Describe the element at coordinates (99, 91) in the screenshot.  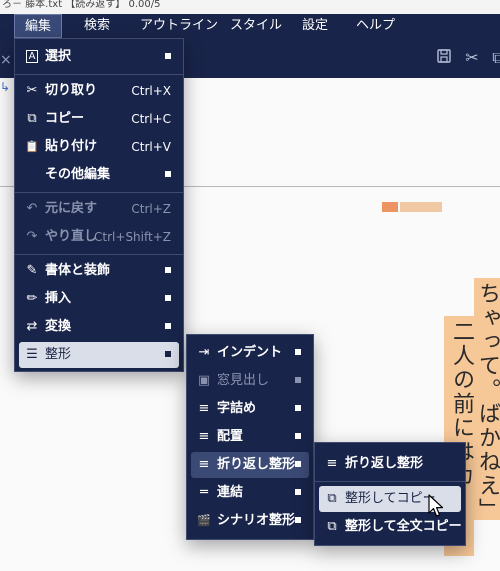
I see `menu-item-cut: ✂ 切り取り Ctrl+X` at that location.